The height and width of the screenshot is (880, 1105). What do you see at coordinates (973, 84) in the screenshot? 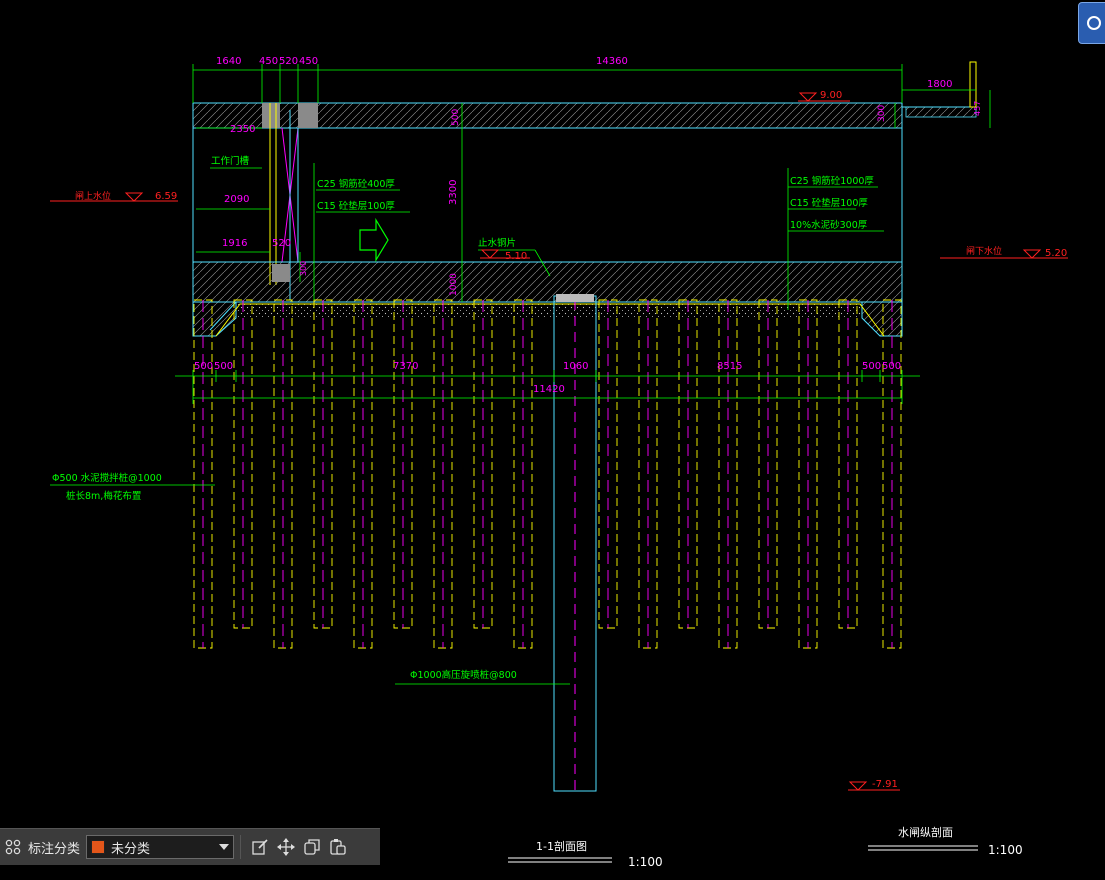
I see `right-post` at bounding box center [973, 84].